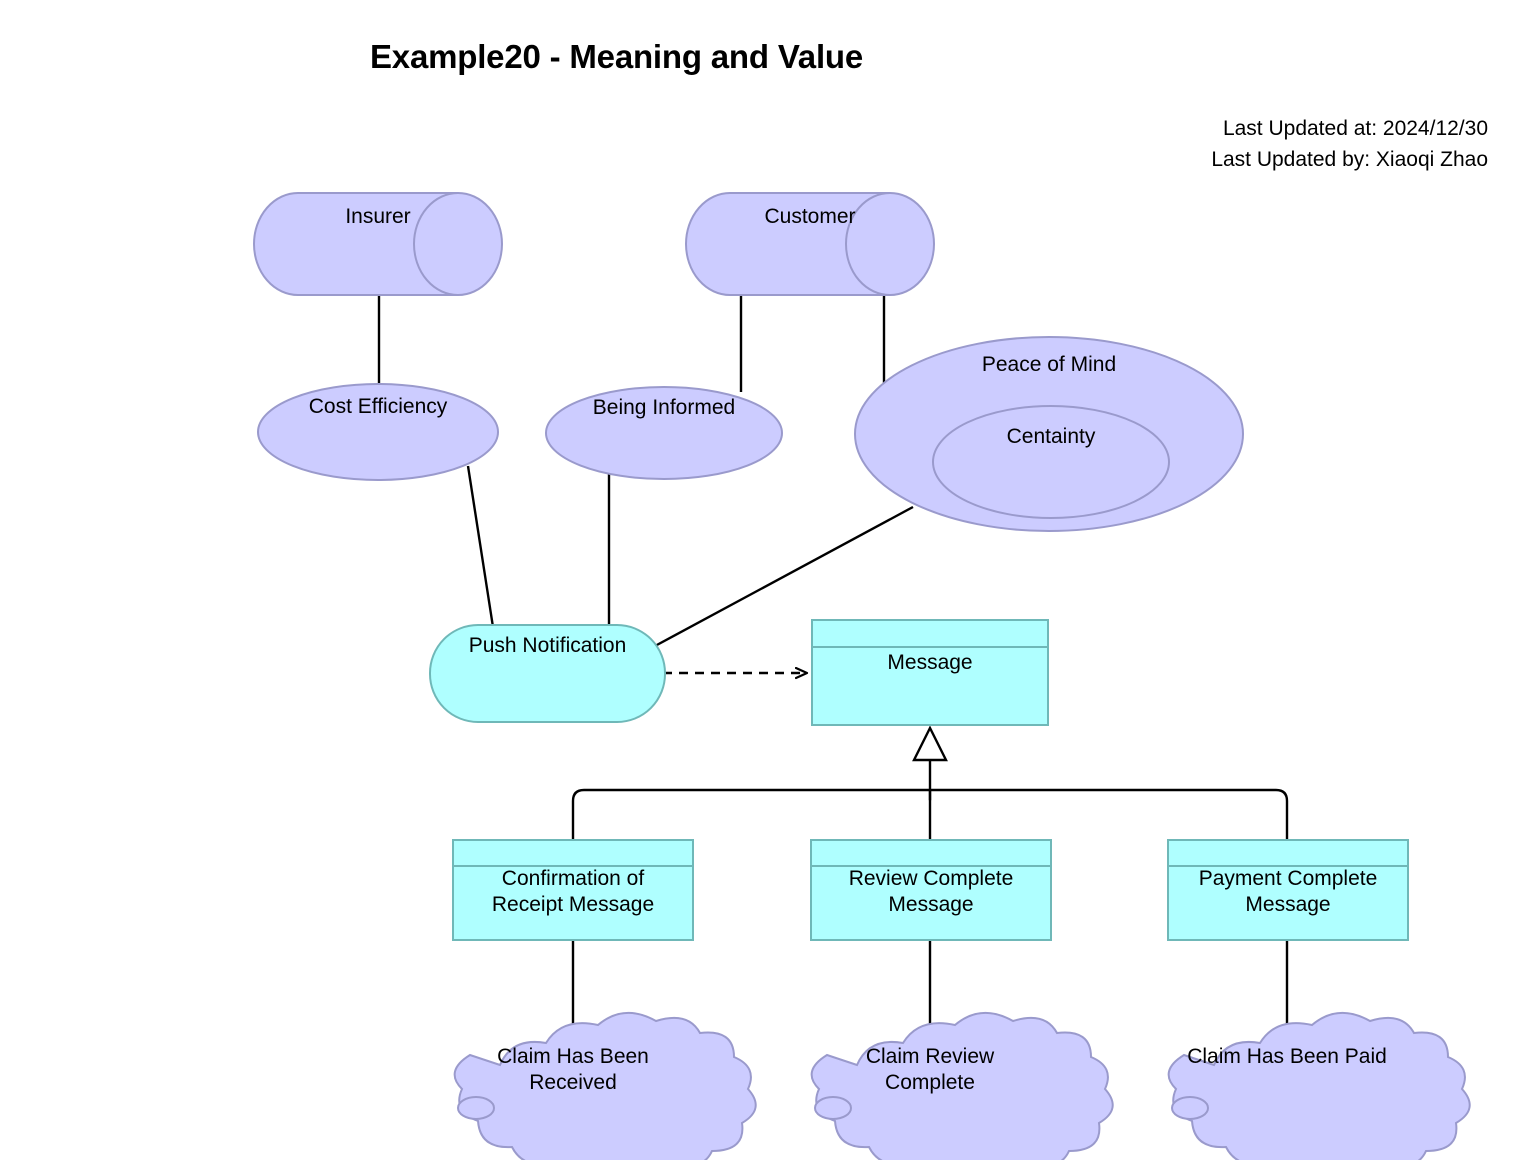  I want to click on node-cost-efficiency, so click(378, 432).